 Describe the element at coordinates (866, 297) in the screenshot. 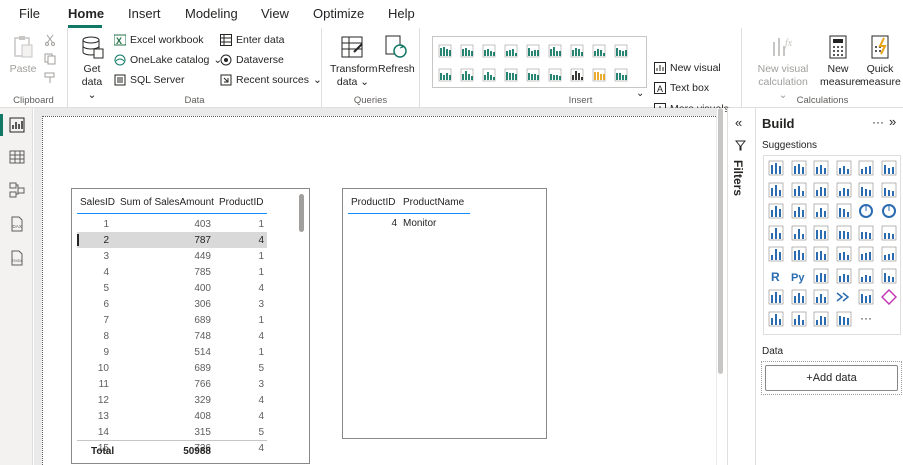

I see `arcgis-icon` at that location.